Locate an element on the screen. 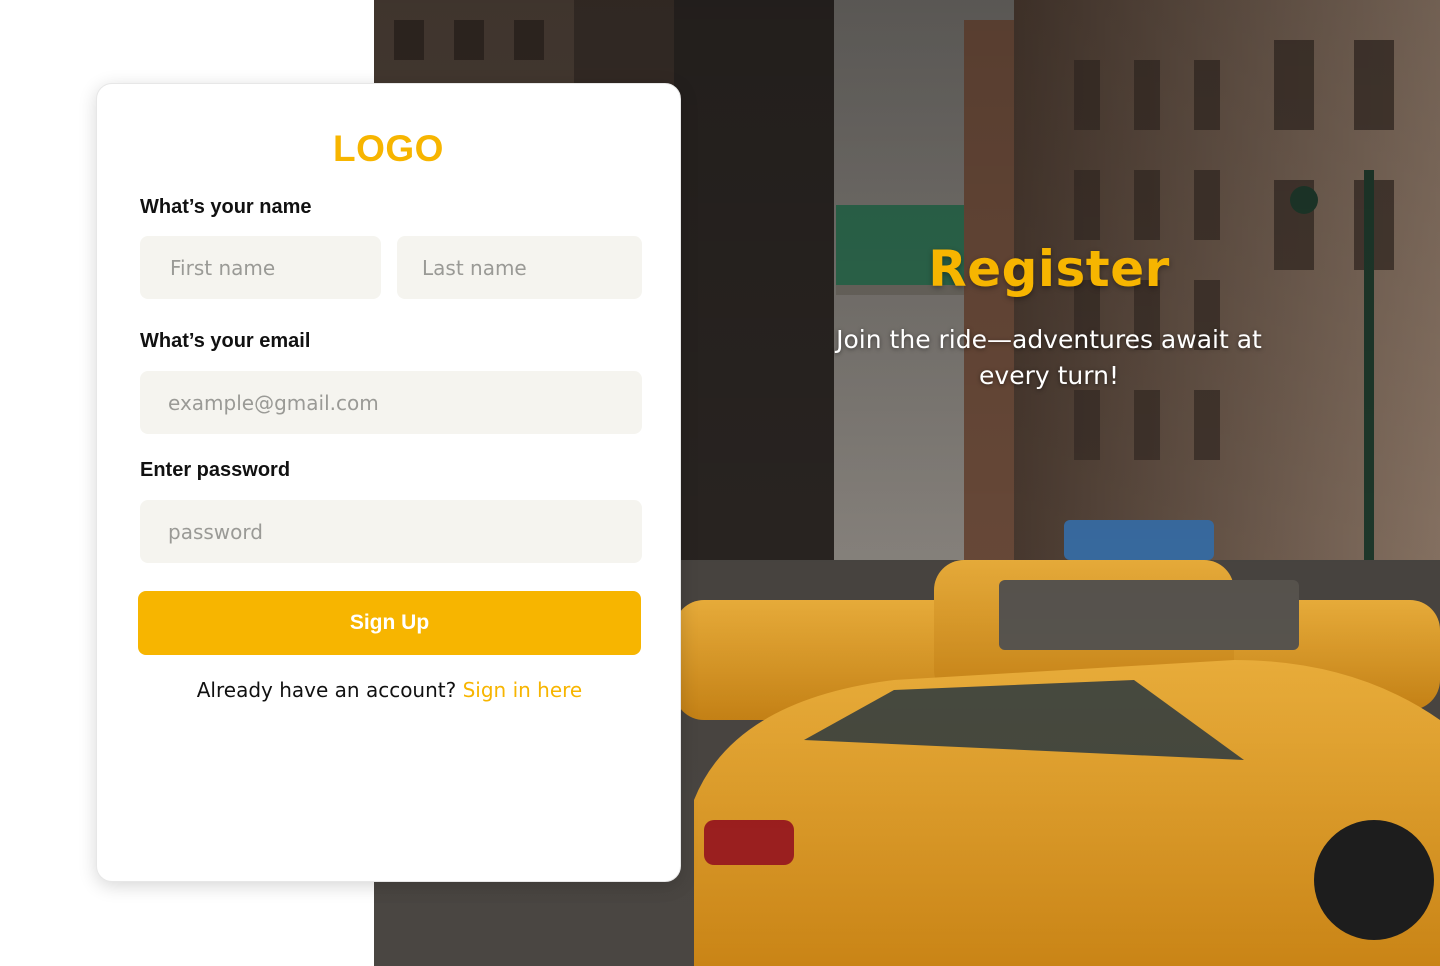 The width and height of the screenshot is (1440, 966). email-label: What’s your email is located at coordinates (225, 341).